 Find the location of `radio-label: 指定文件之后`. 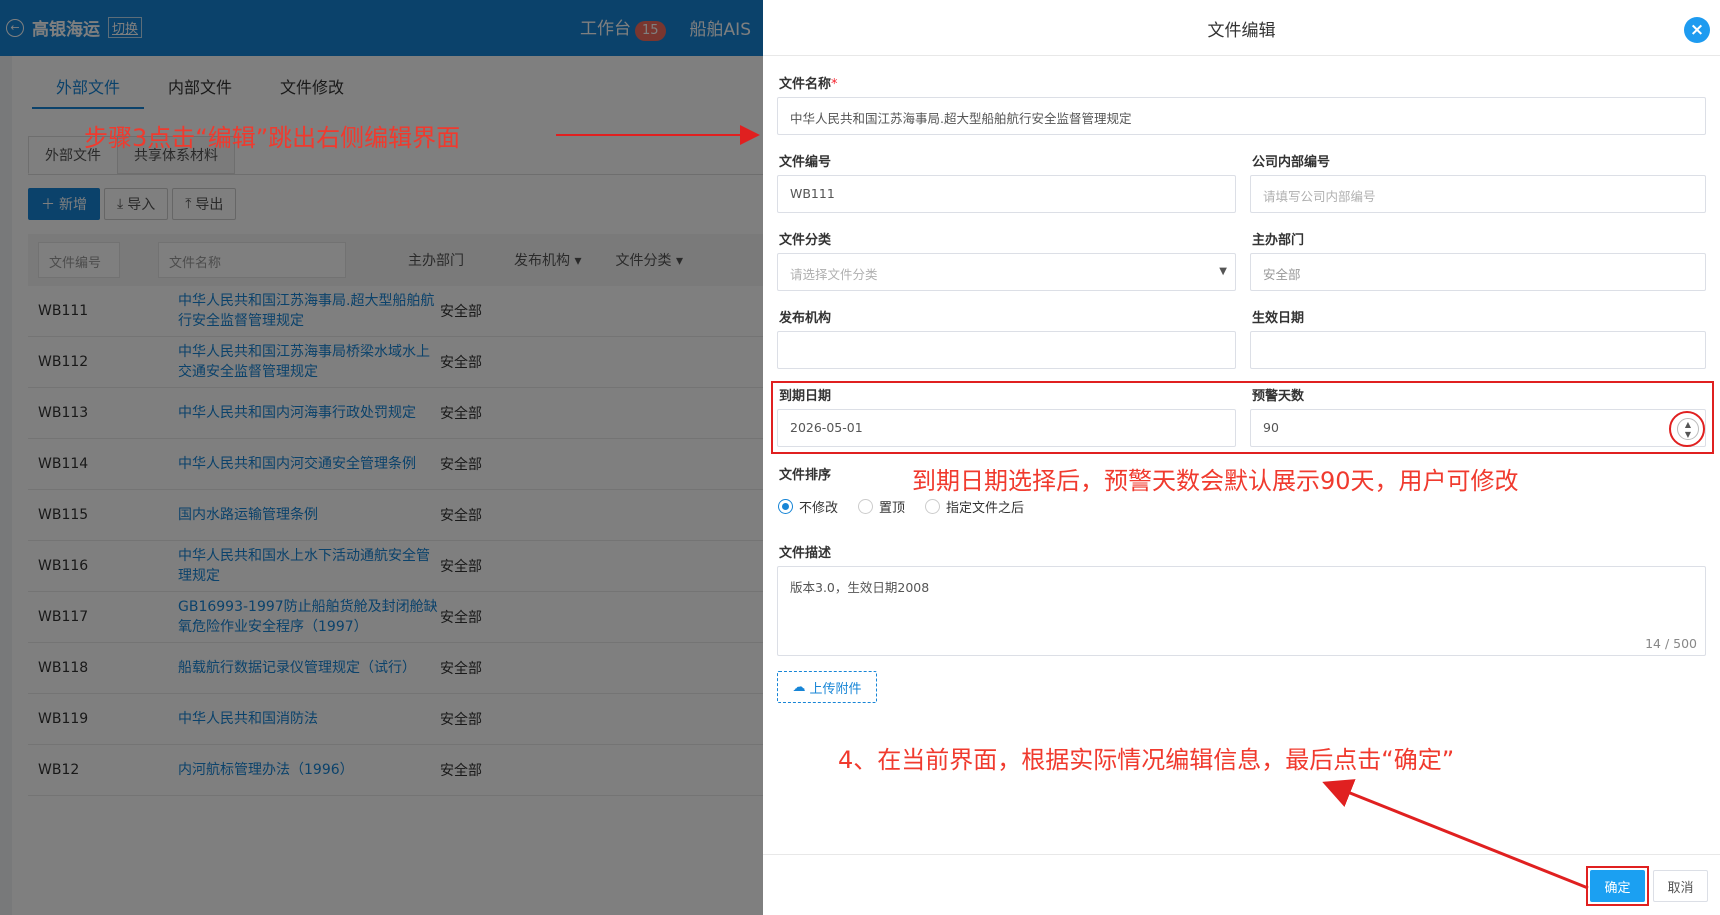

radio-label: 指定文件之后 is located at coordinates (985, 508).